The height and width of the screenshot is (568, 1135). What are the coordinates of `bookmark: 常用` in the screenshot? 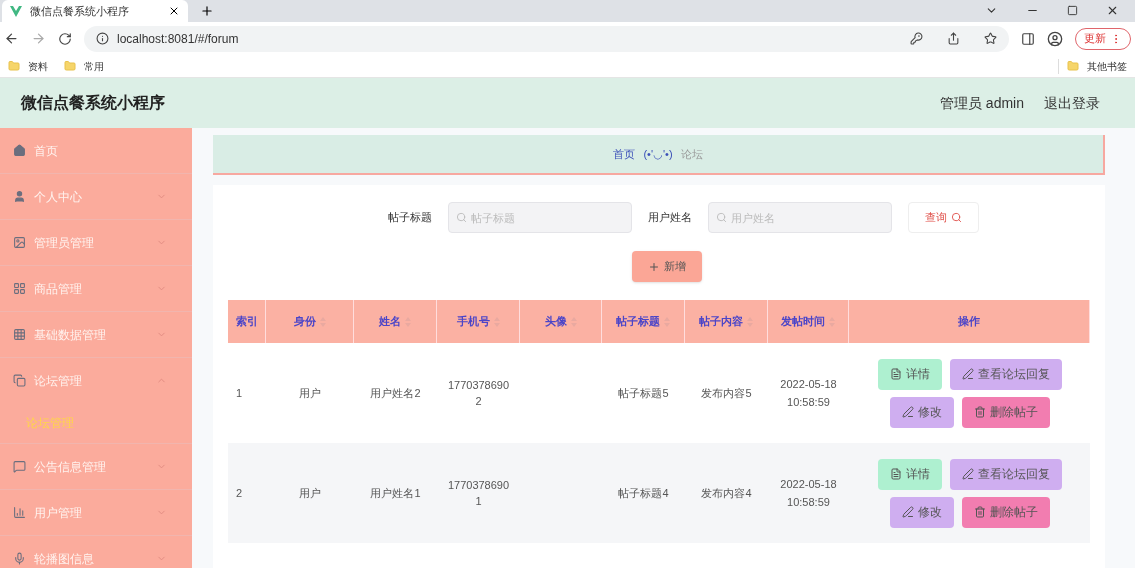 It's located at (84, 66).